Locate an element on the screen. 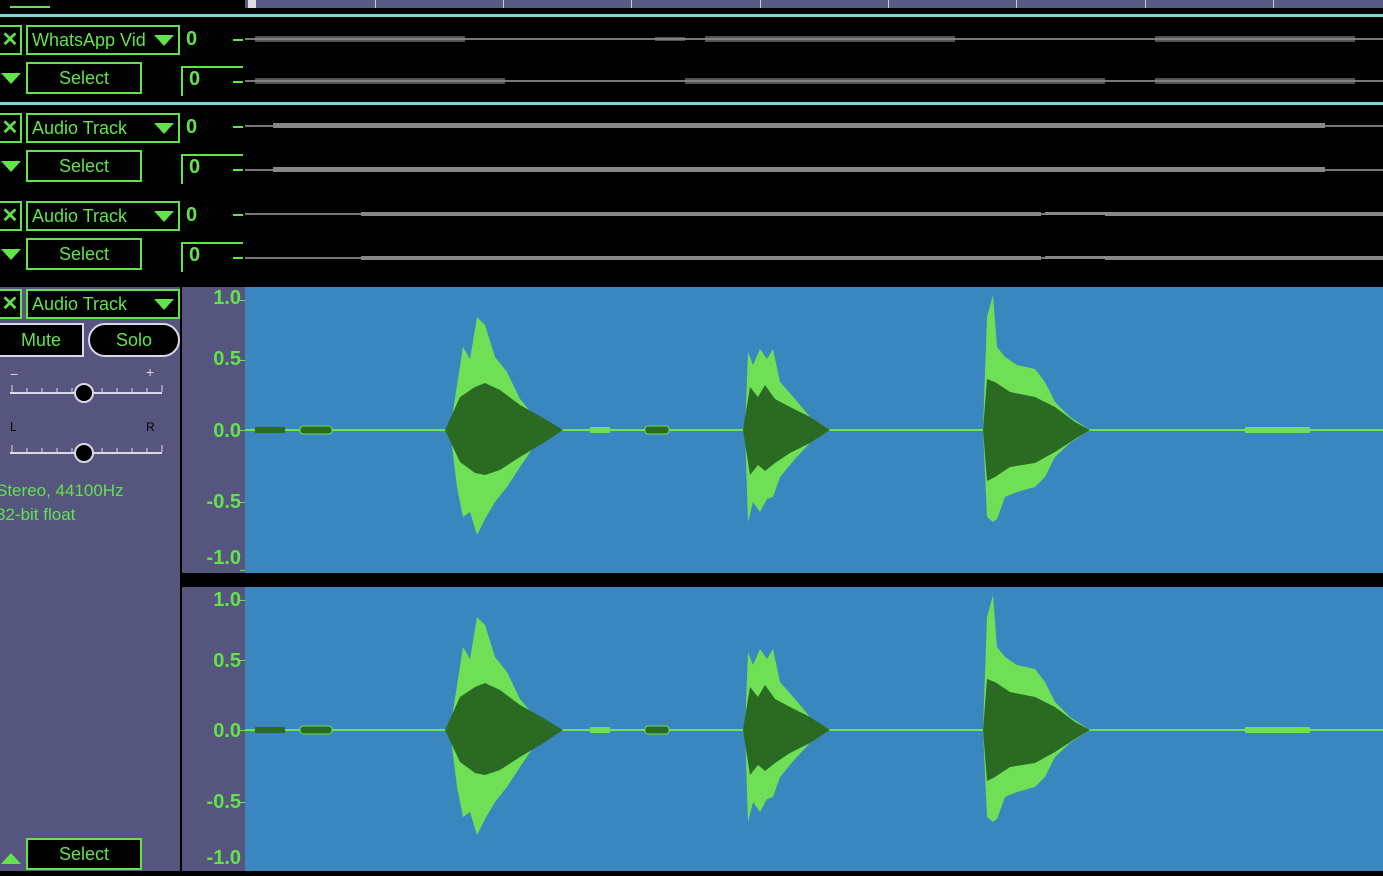  track-format-info: Stereo, 44100Hz is located at coordinates (62, 490).